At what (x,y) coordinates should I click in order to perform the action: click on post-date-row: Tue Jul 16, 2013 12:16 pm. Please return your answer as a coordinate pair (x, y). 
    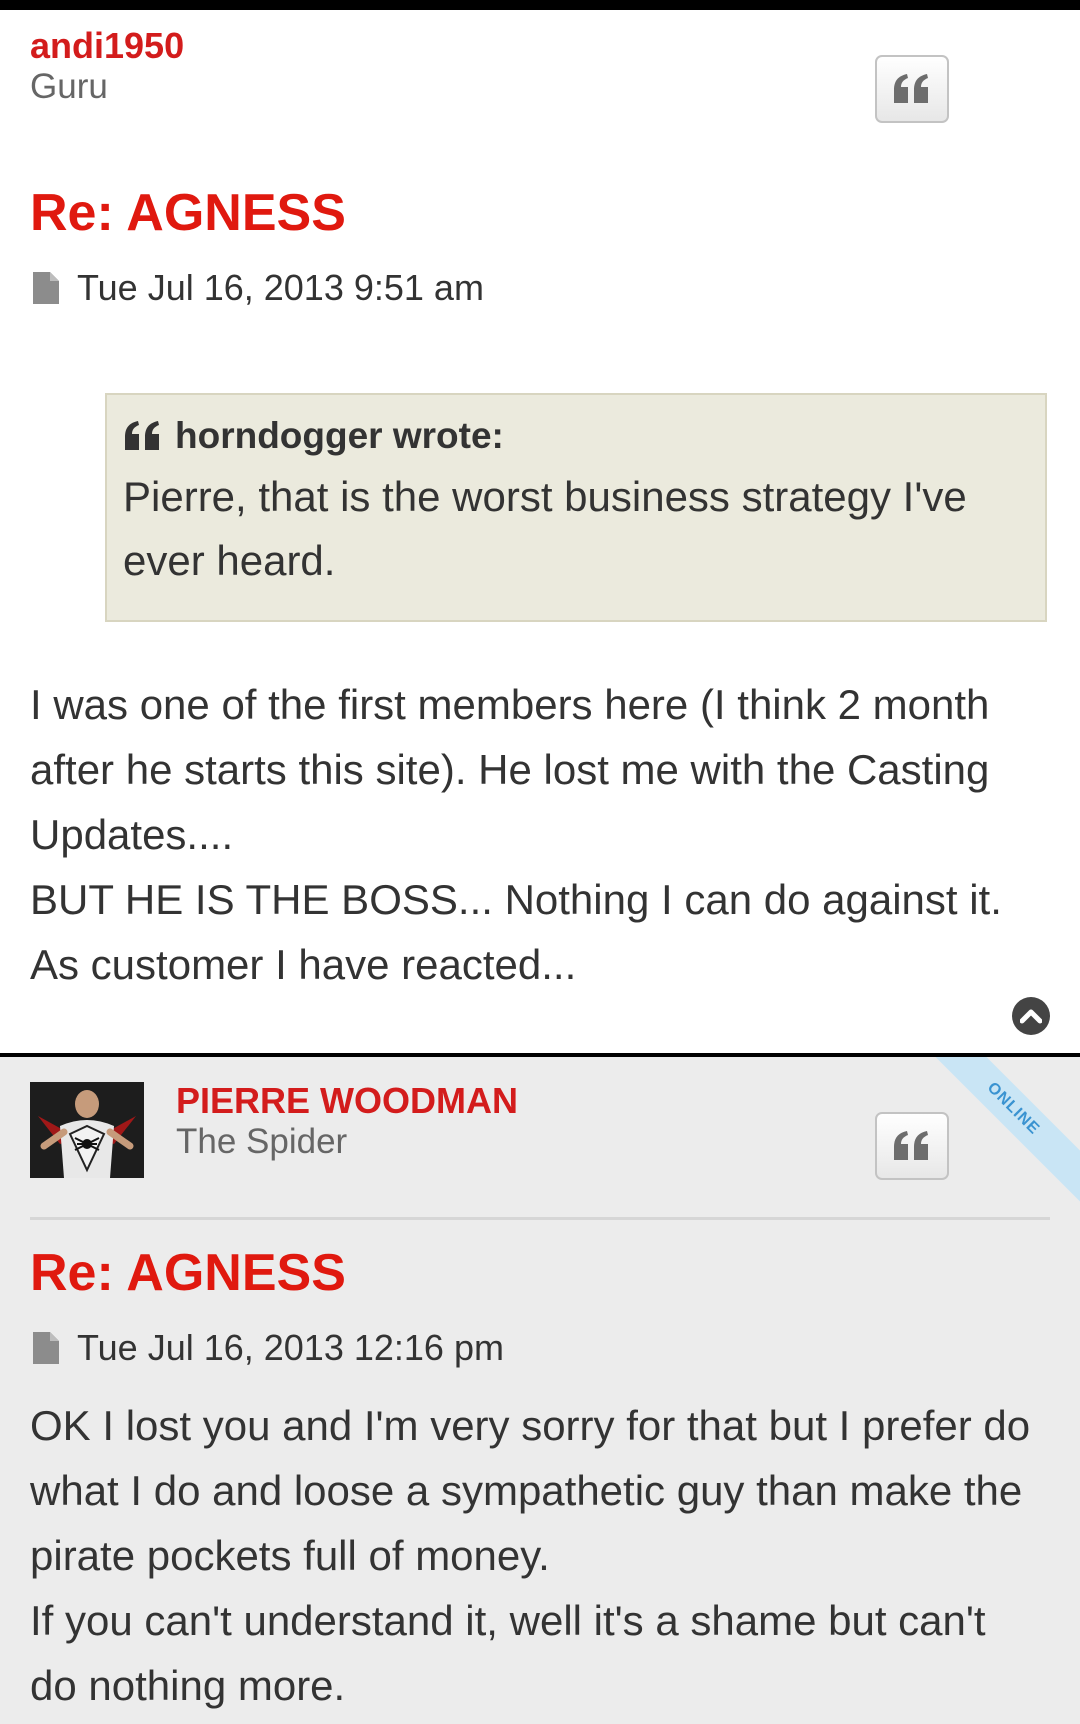
    Looking at the image, I should click on (268, 1348).